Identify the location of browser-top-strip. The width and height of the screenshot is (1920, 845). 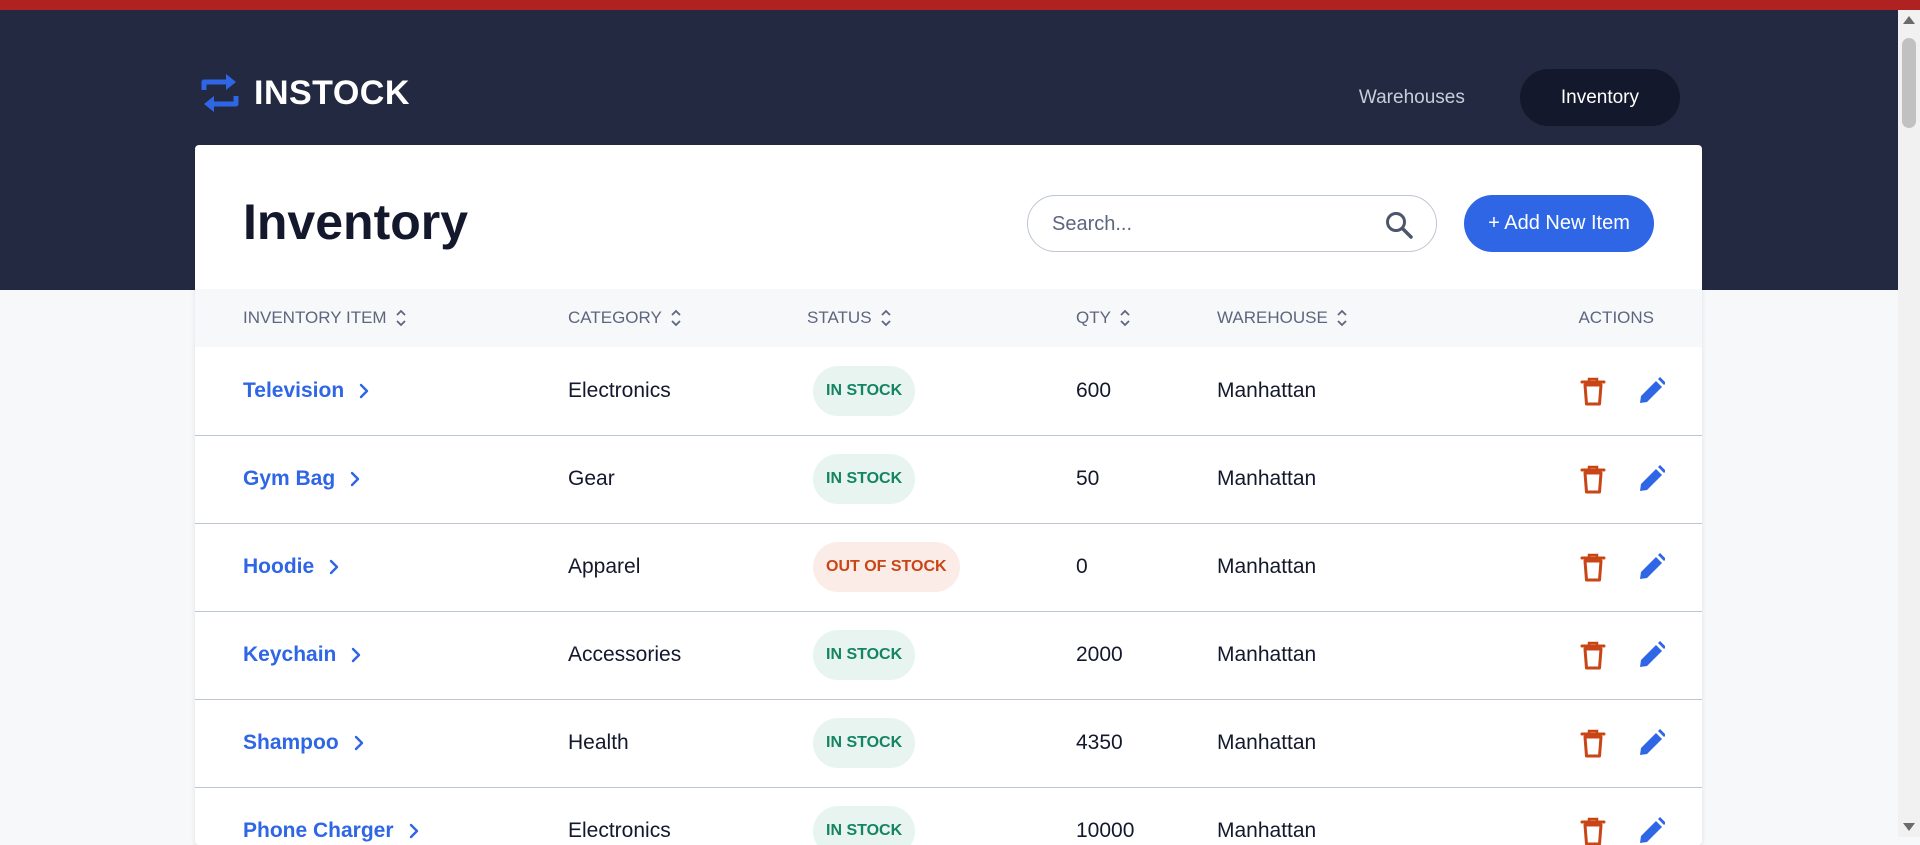
(960, 5).